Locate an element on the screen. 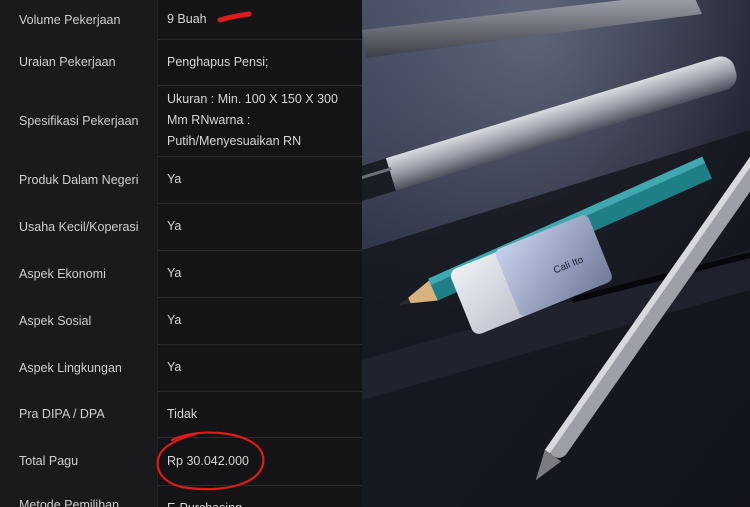 Image resolution: width=750 pixels, height=507 pixels. table-row: Aspek Sosial Ya is located at coordinates (181, 321).